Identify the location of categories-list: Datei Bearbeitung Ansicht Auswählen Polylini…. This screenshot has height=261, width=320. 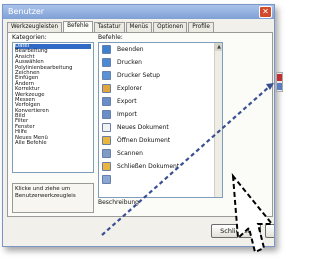
(53, 107).